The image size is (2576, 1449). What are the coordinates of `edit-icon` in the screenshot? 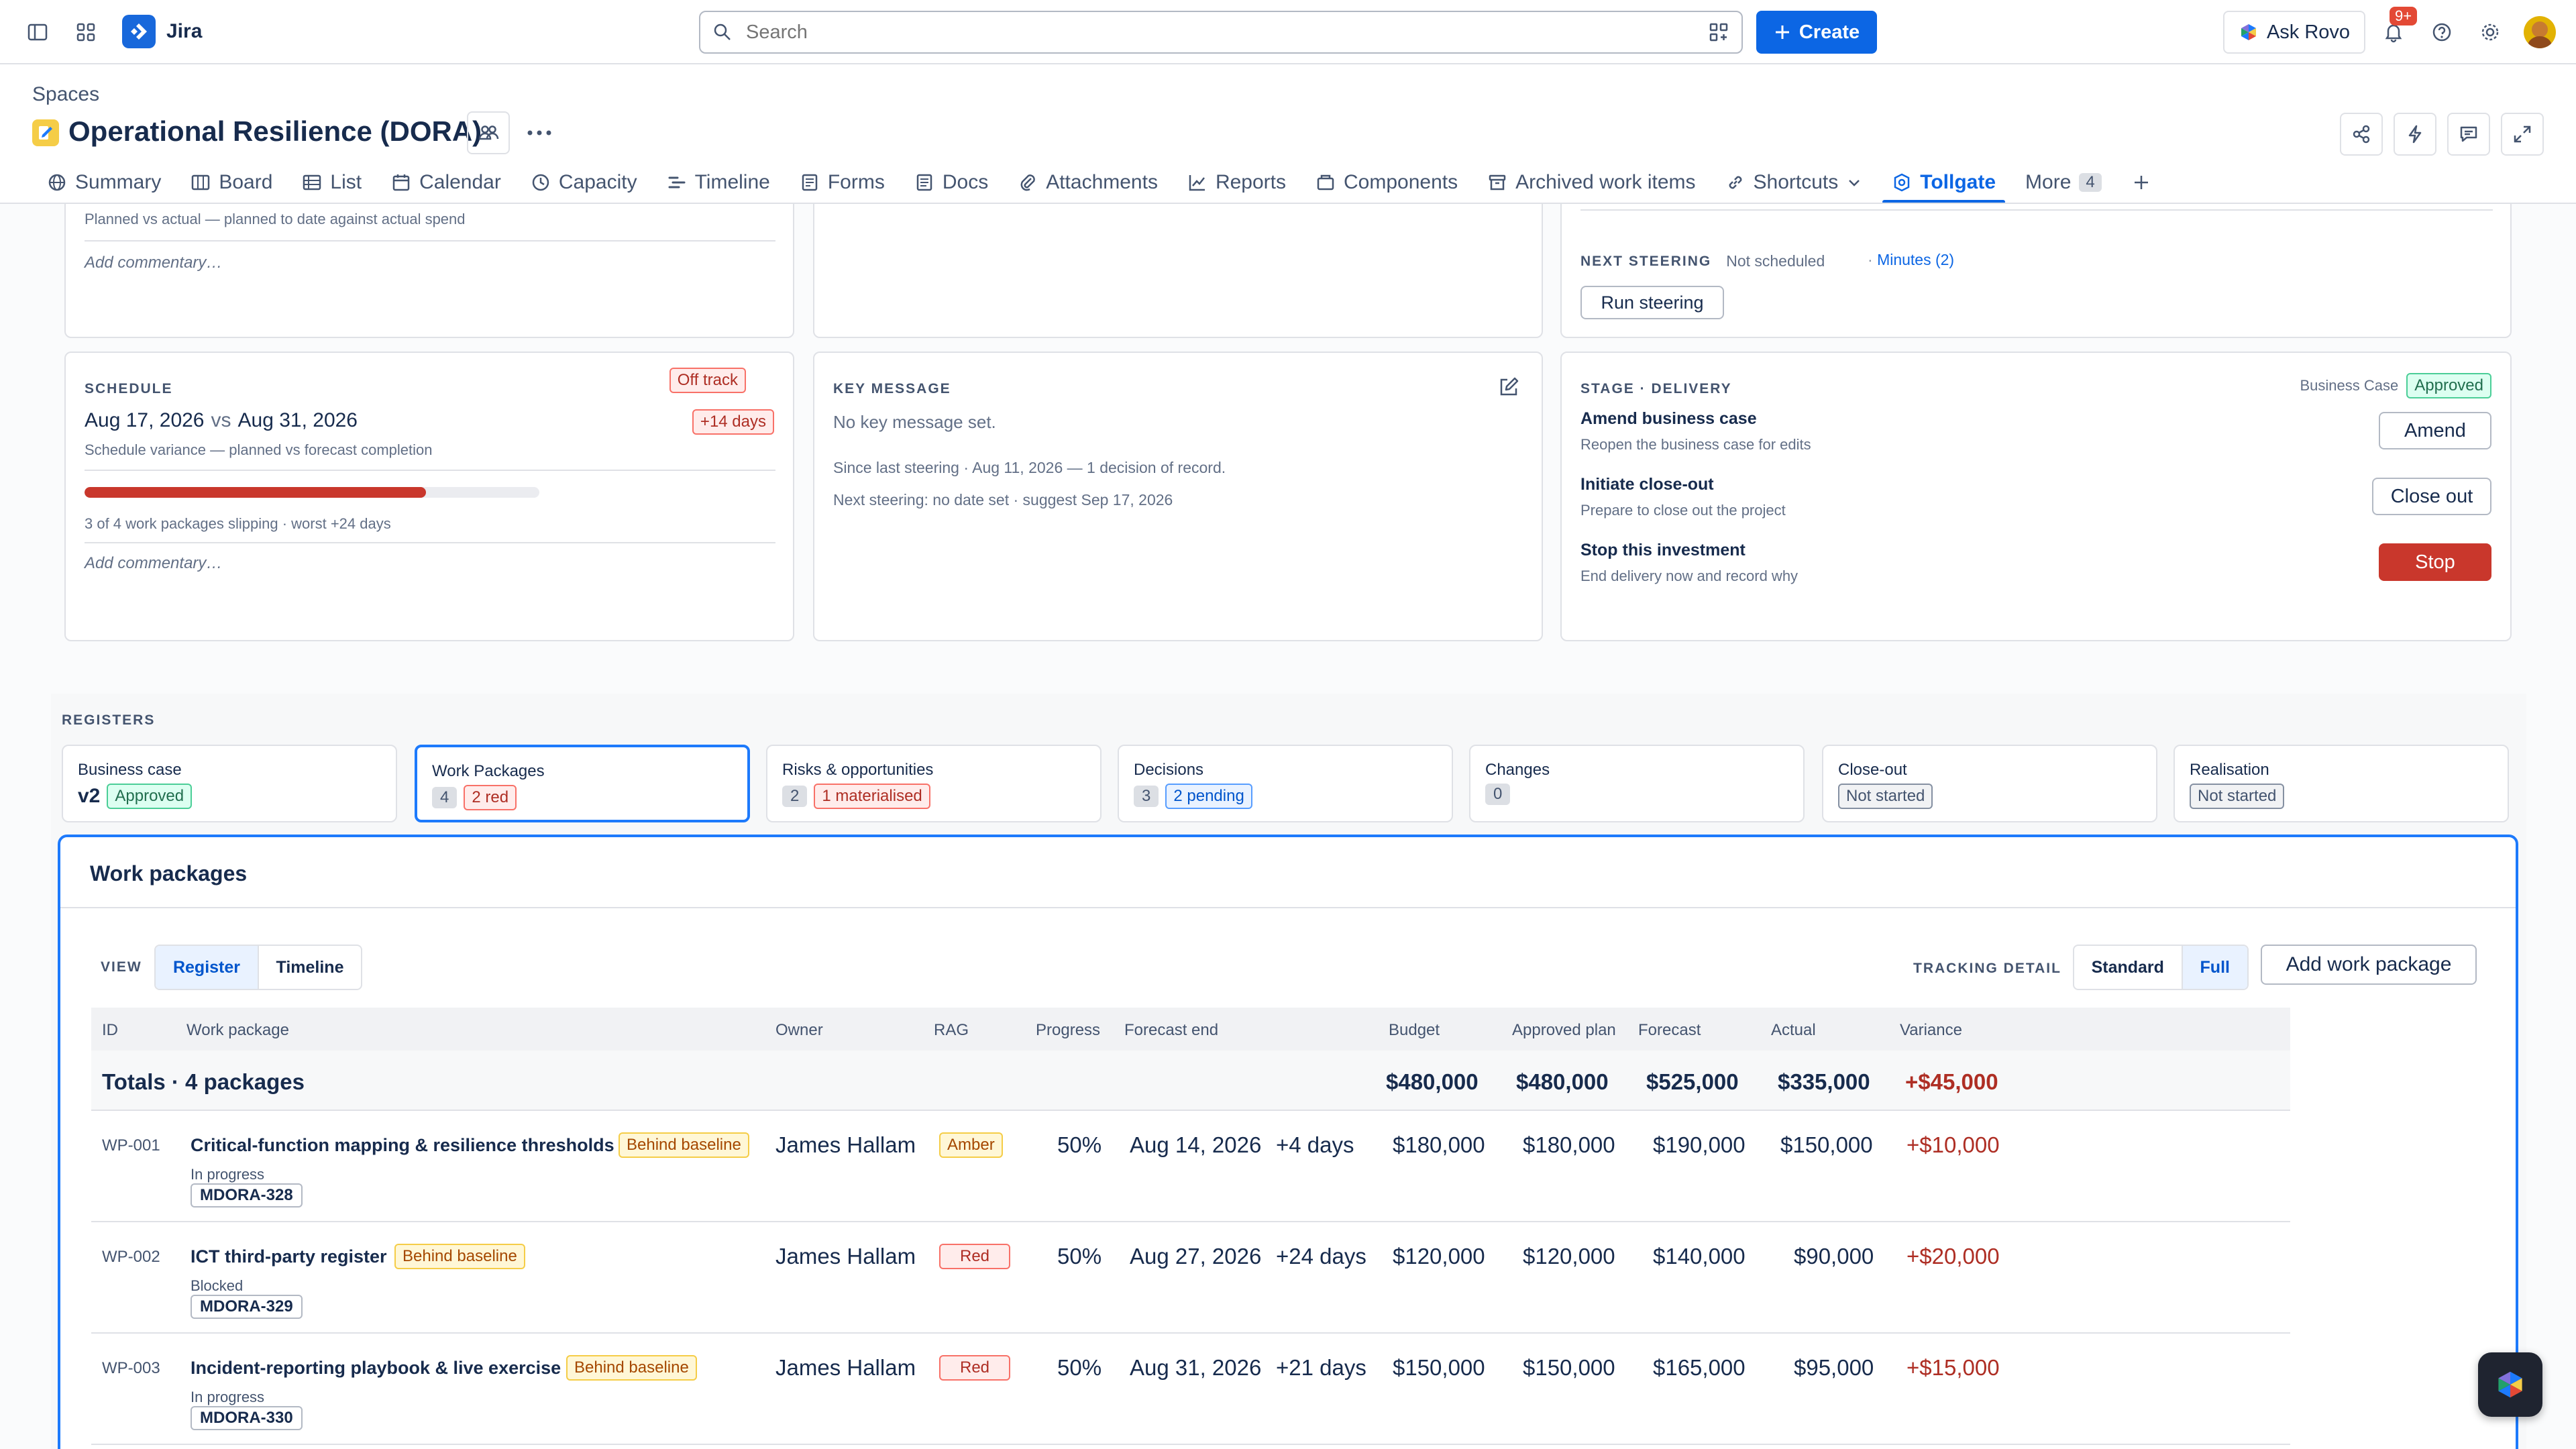 It's located at (1508, 387).